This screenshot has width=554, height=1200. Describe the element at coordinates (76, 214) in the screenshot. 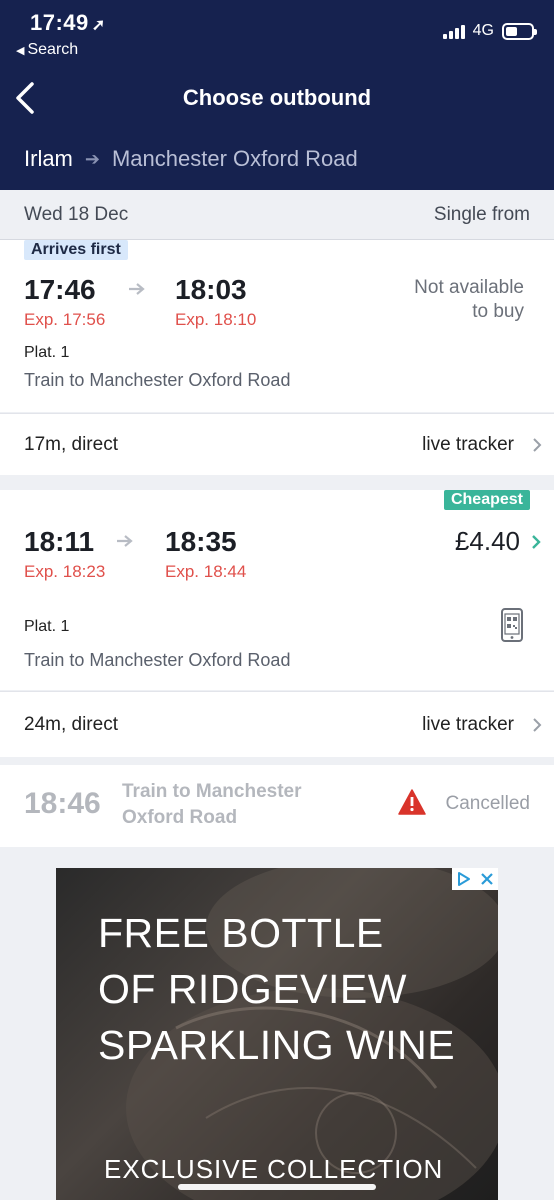

I see `travel-date: Wed 18 Dec` at that location.